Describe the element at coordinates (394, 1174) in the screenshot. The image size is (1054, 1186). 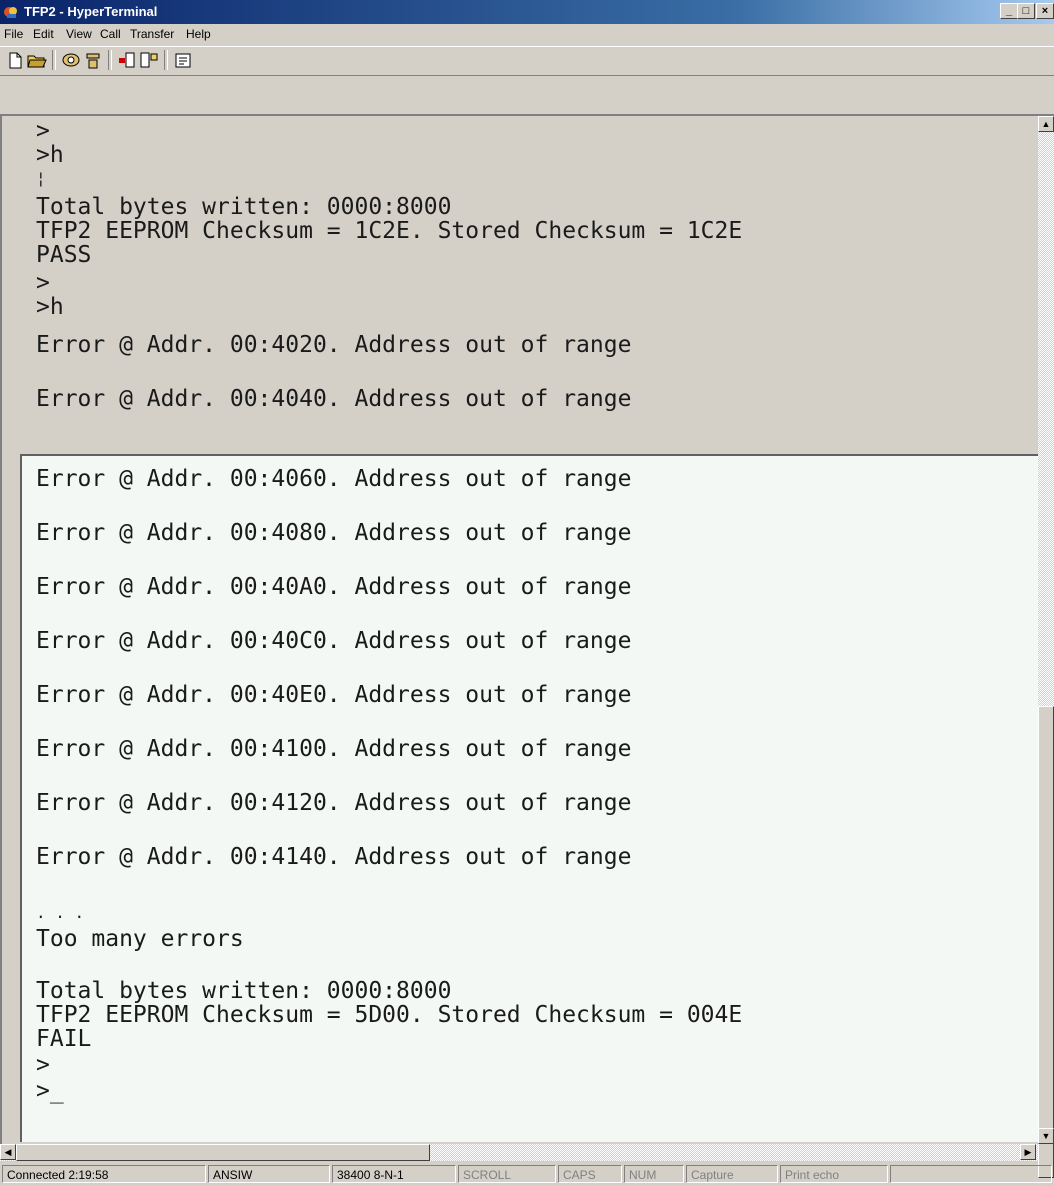
I see `status-port: 38400 8-N-1` at that location.